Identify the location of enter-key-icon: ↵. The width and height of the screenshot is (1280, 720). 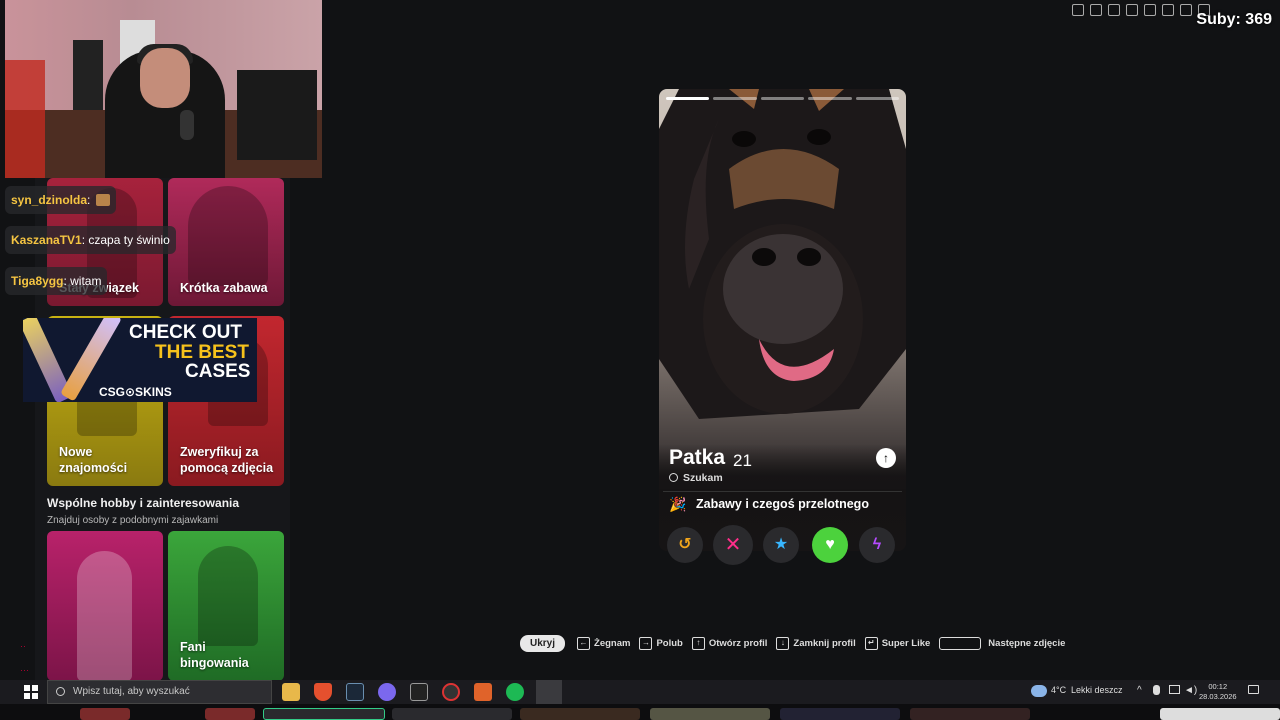
(871, 643).